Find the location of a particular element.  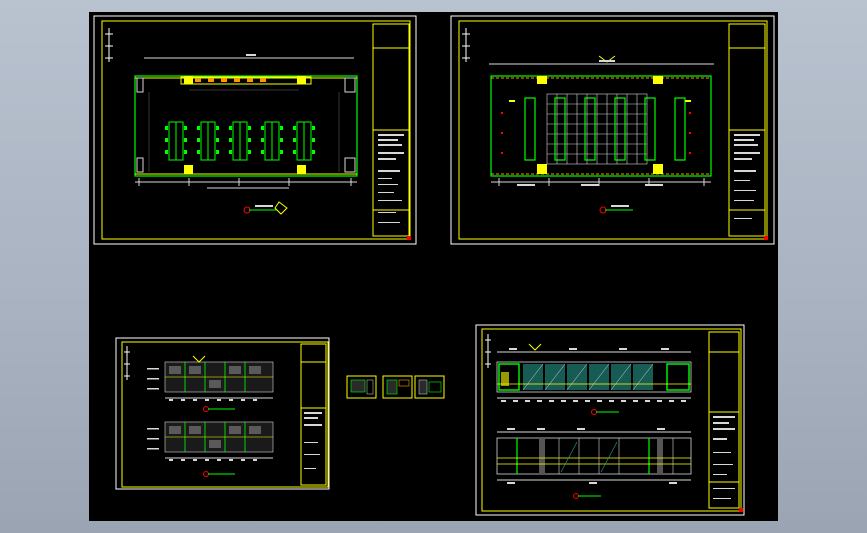

sheet-detail-thumbnails is located at coordinates (395, 387).